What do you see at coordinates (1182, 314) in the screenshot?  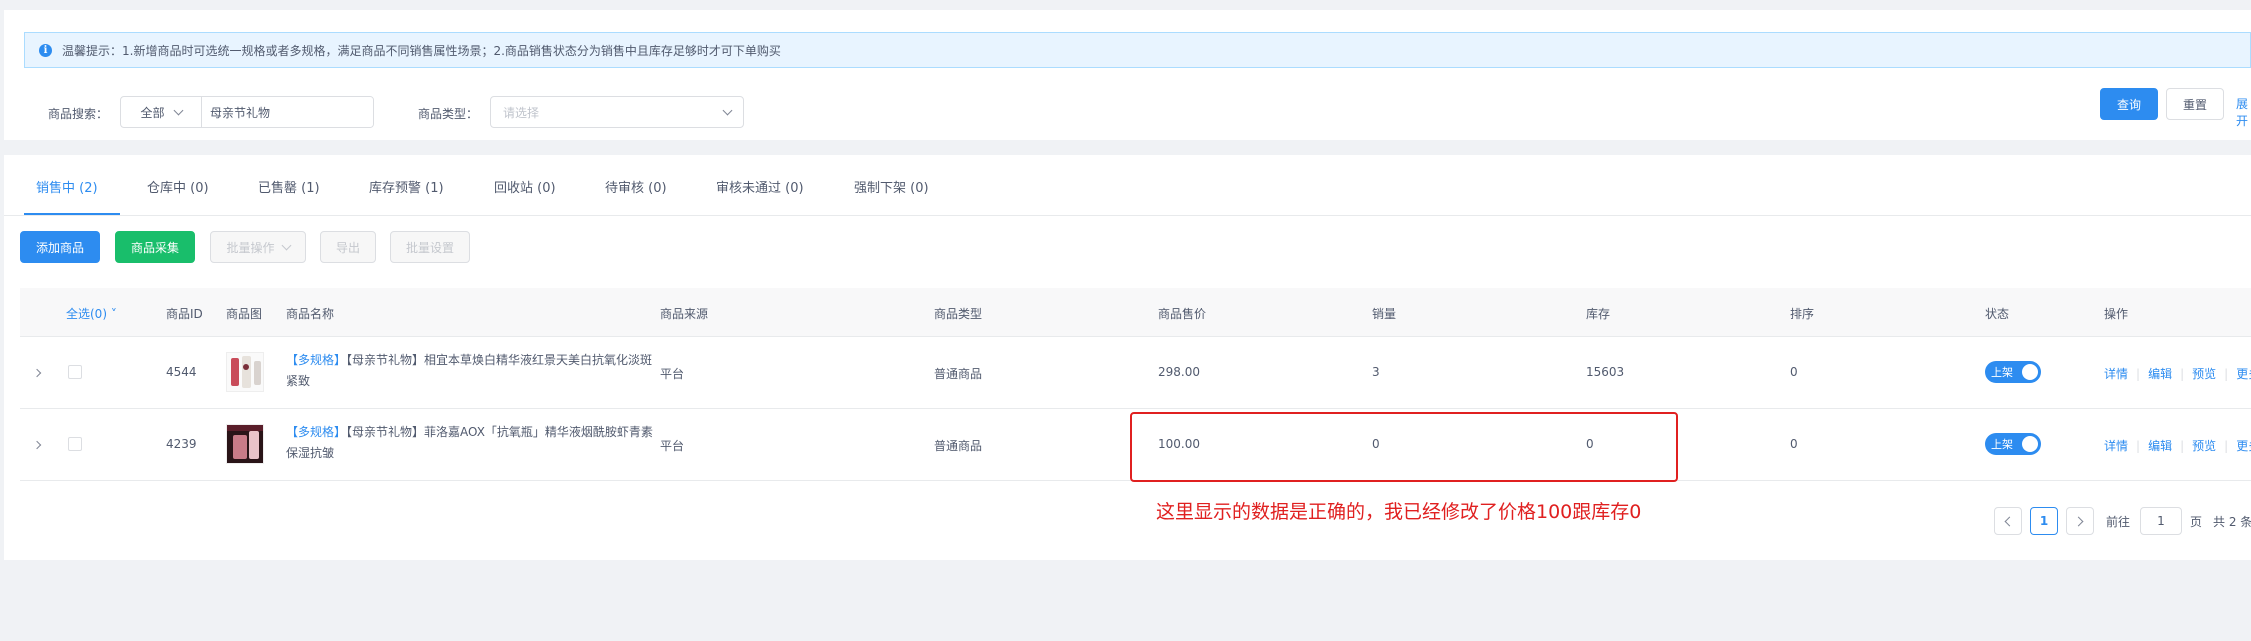 I see `col-price: 商品售价` at bounding box center [1182, 314].